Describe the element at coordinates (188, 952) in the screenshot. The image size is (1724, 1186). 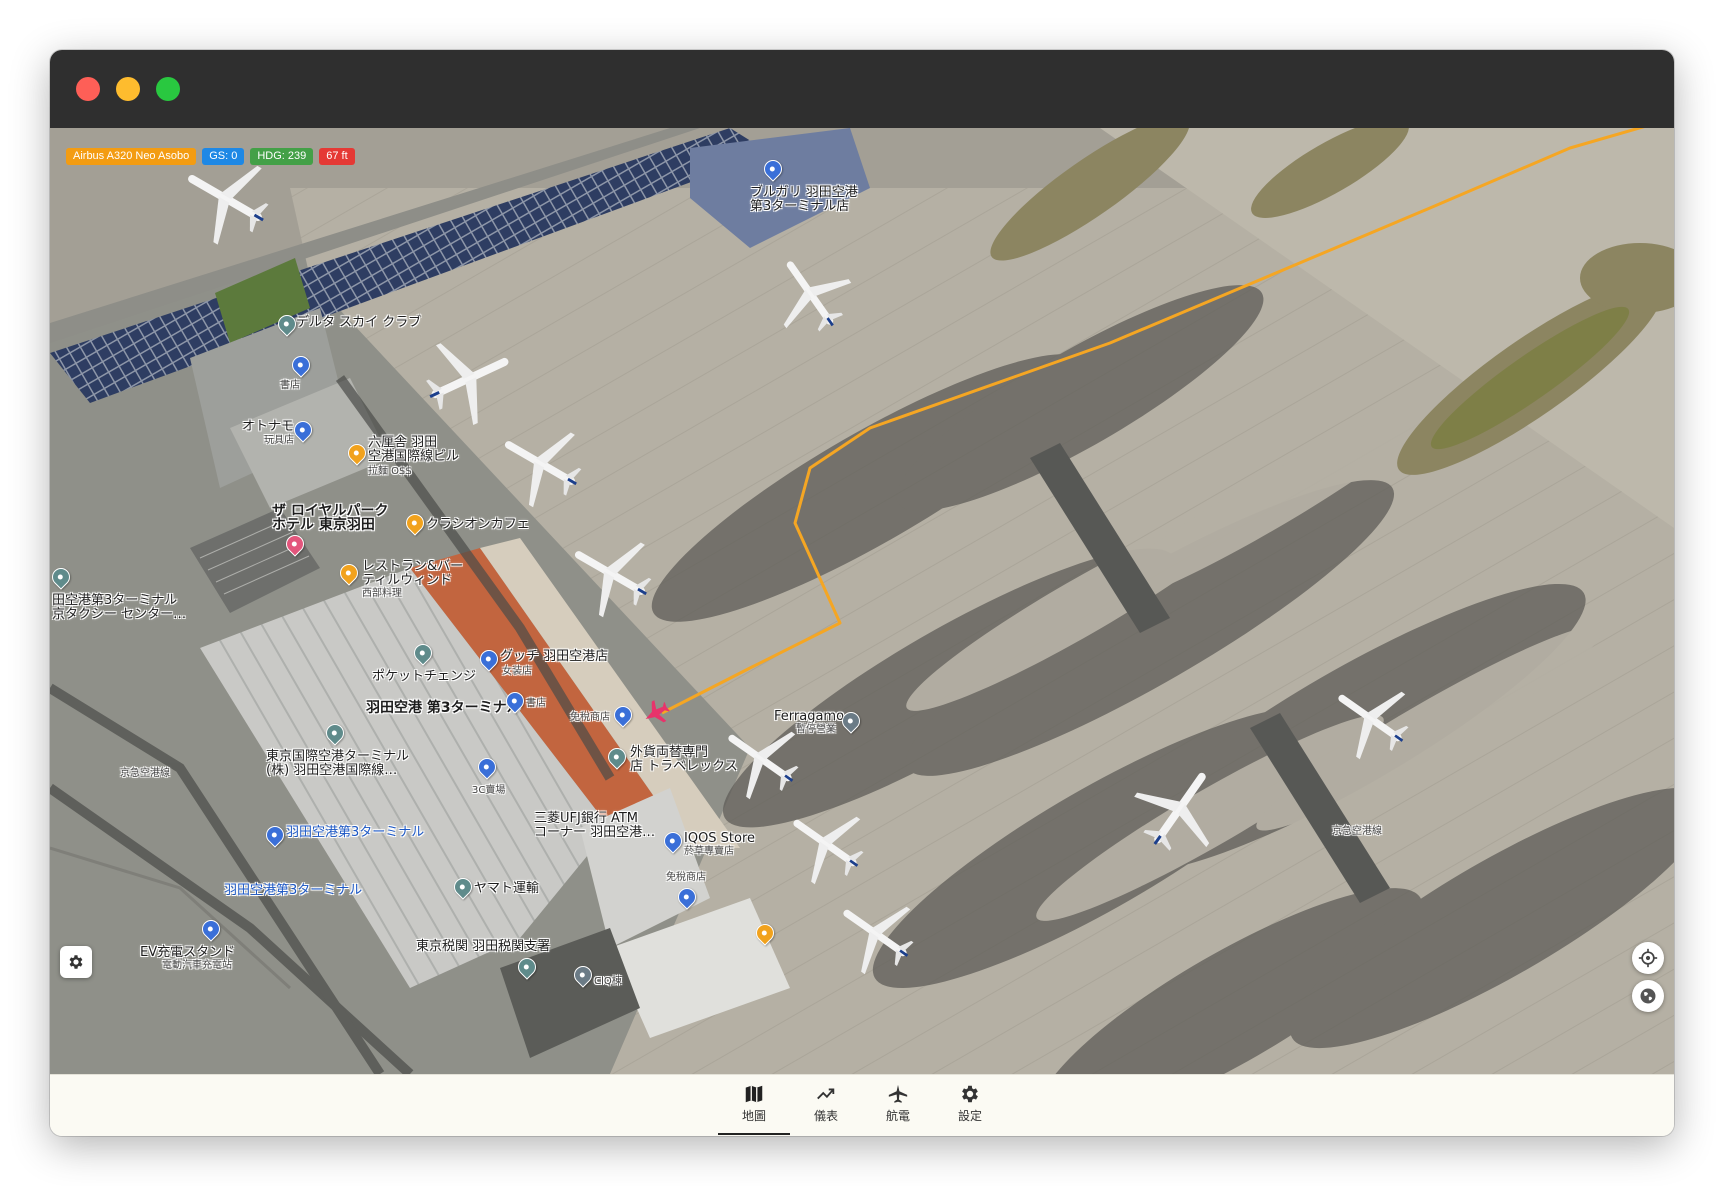
I see `ev-charger-label: EV充電スタンド` at that location.